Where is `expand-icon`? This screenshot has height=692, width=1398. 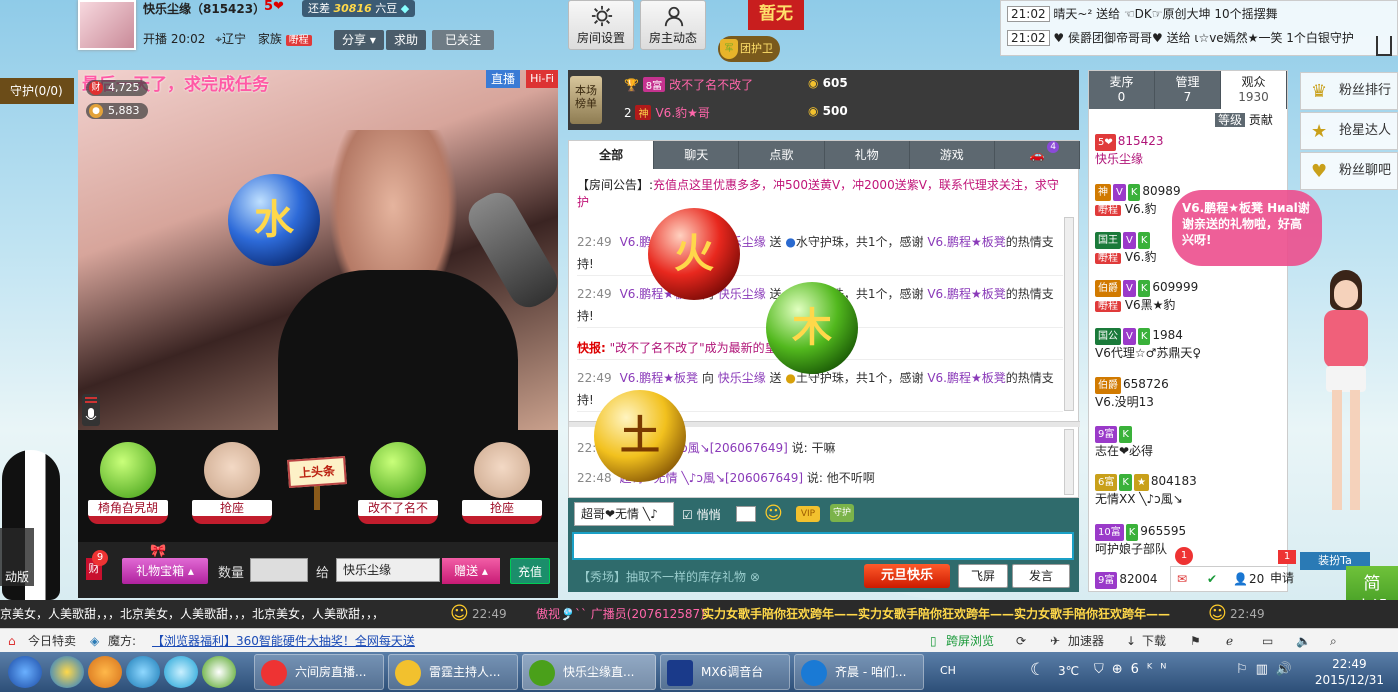
expand-icon is located at coordinates (1384, 46).